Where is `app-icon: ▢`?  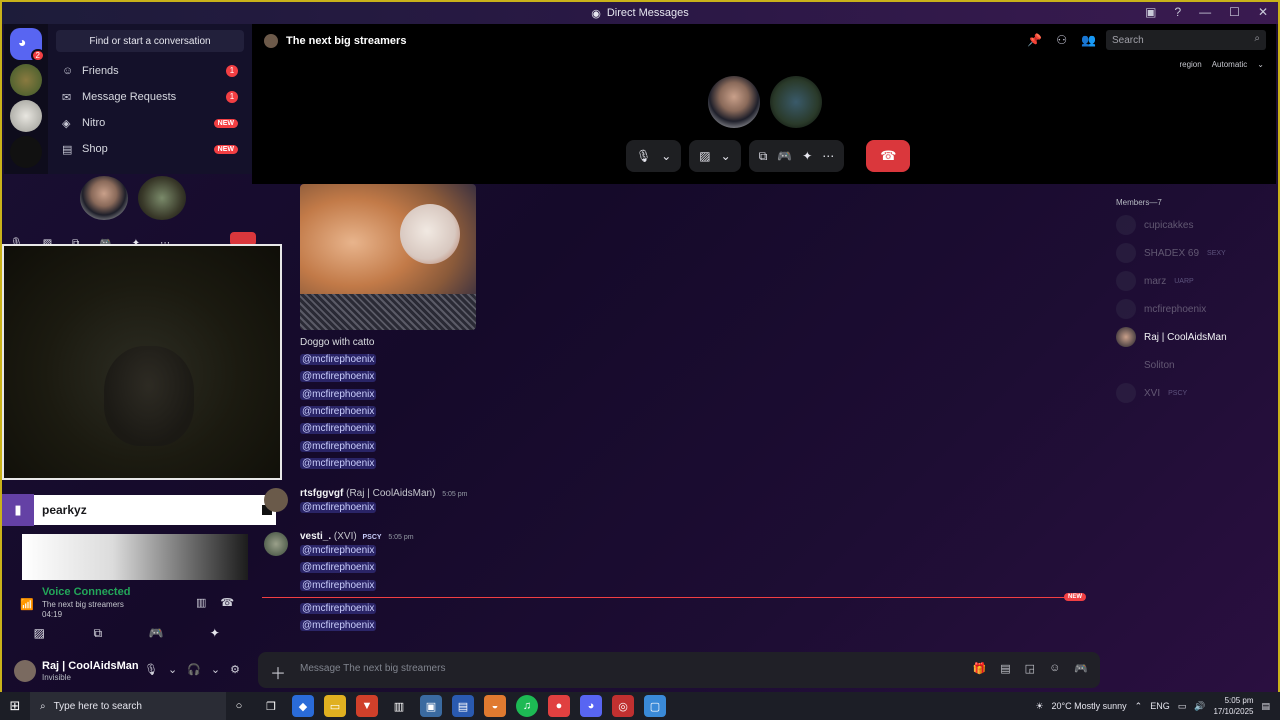 app-icon: ▢ is located at coordinates (655, 706).